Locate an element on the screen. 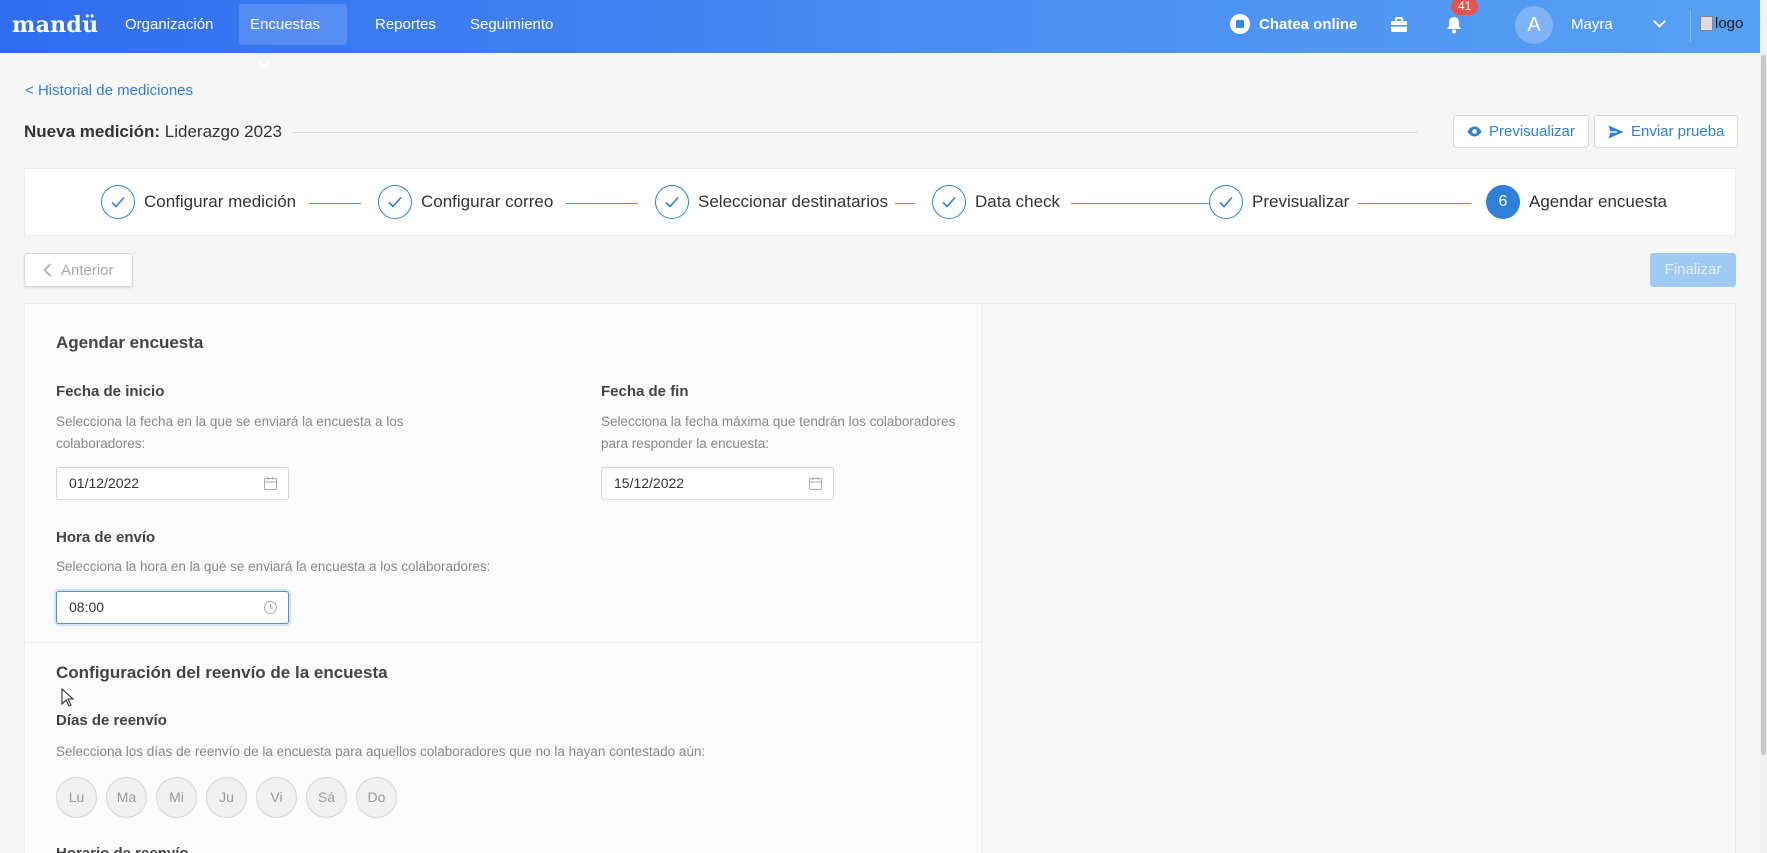  avatar: A is located at coordinates (1534, 25).